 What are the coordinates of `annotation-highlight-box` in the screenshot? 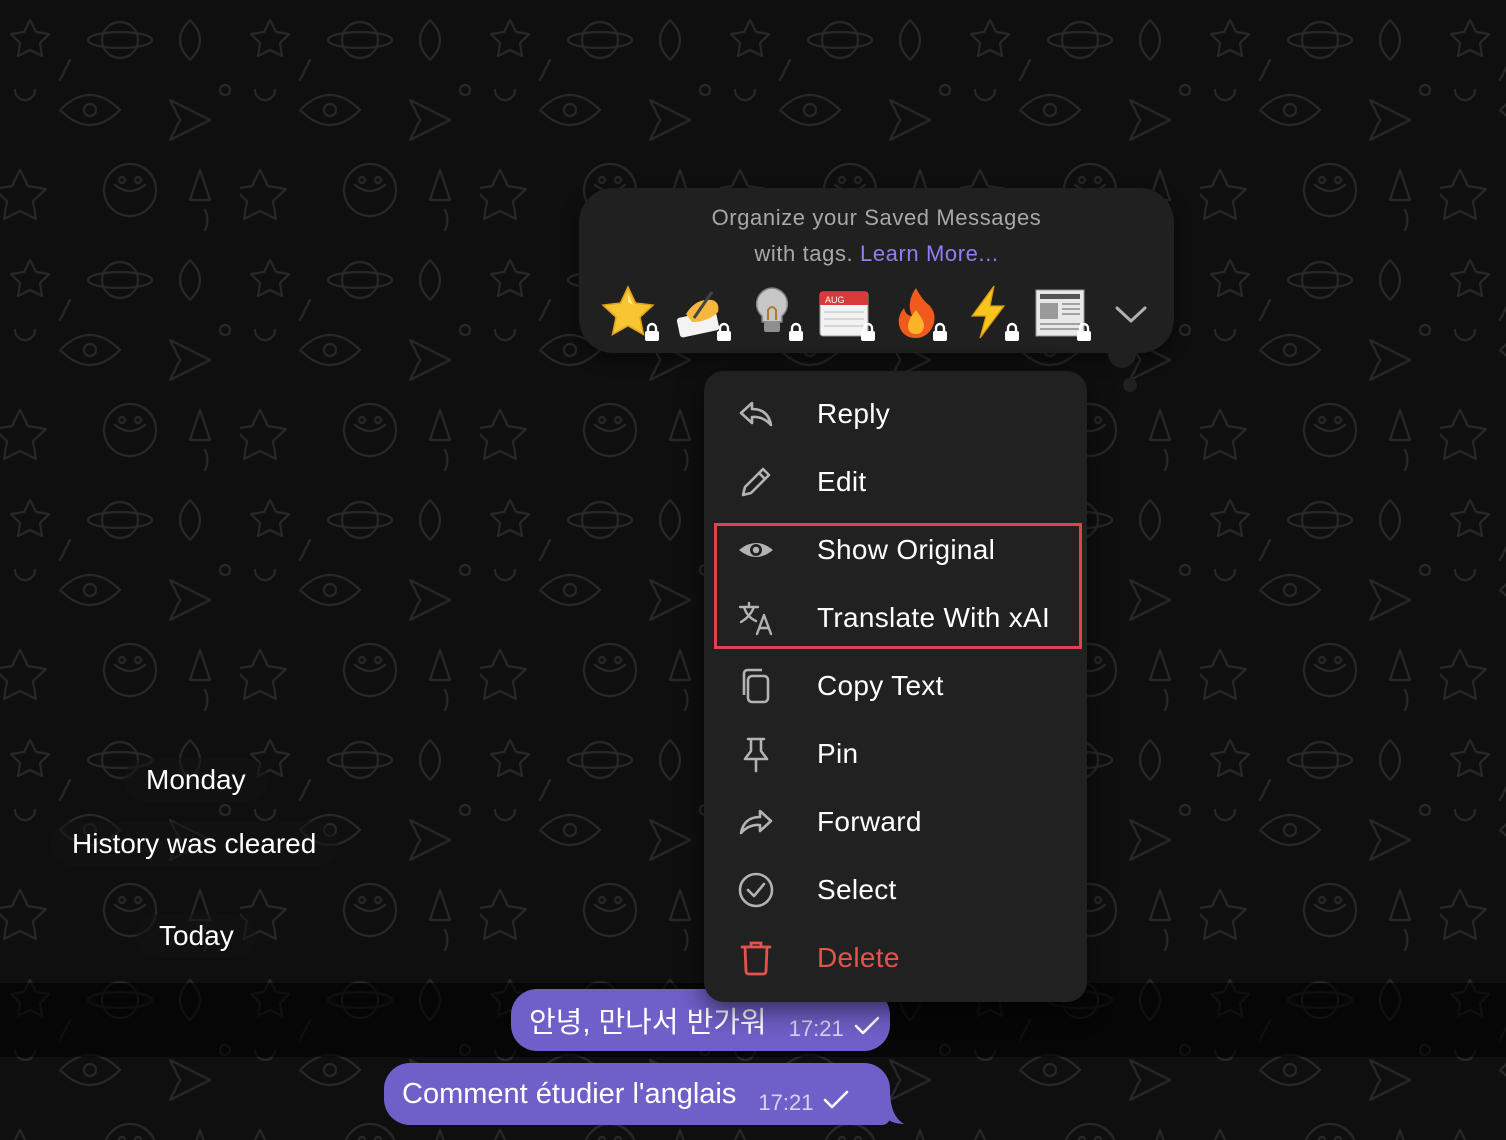 It's located at (898, 586).